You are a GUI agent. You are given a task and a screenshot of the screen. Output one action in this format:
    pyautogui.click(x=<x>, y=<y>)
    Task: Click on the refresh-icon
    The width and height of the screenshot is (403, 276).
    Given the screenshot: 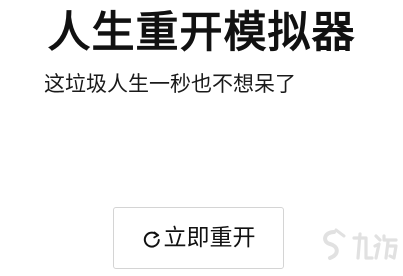 What is the action you would take?
    pyautogui.click(x=152, y=239)
    